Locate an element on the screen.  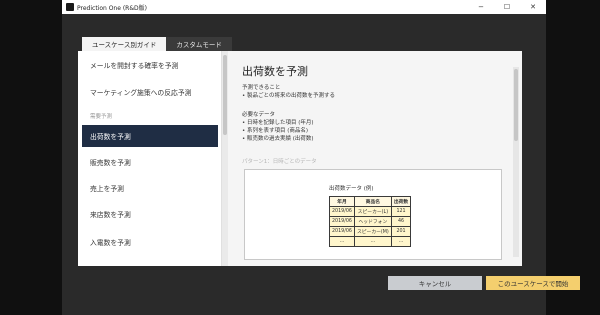
cancel-button: キャンセル is located at coordinates (435, 283).